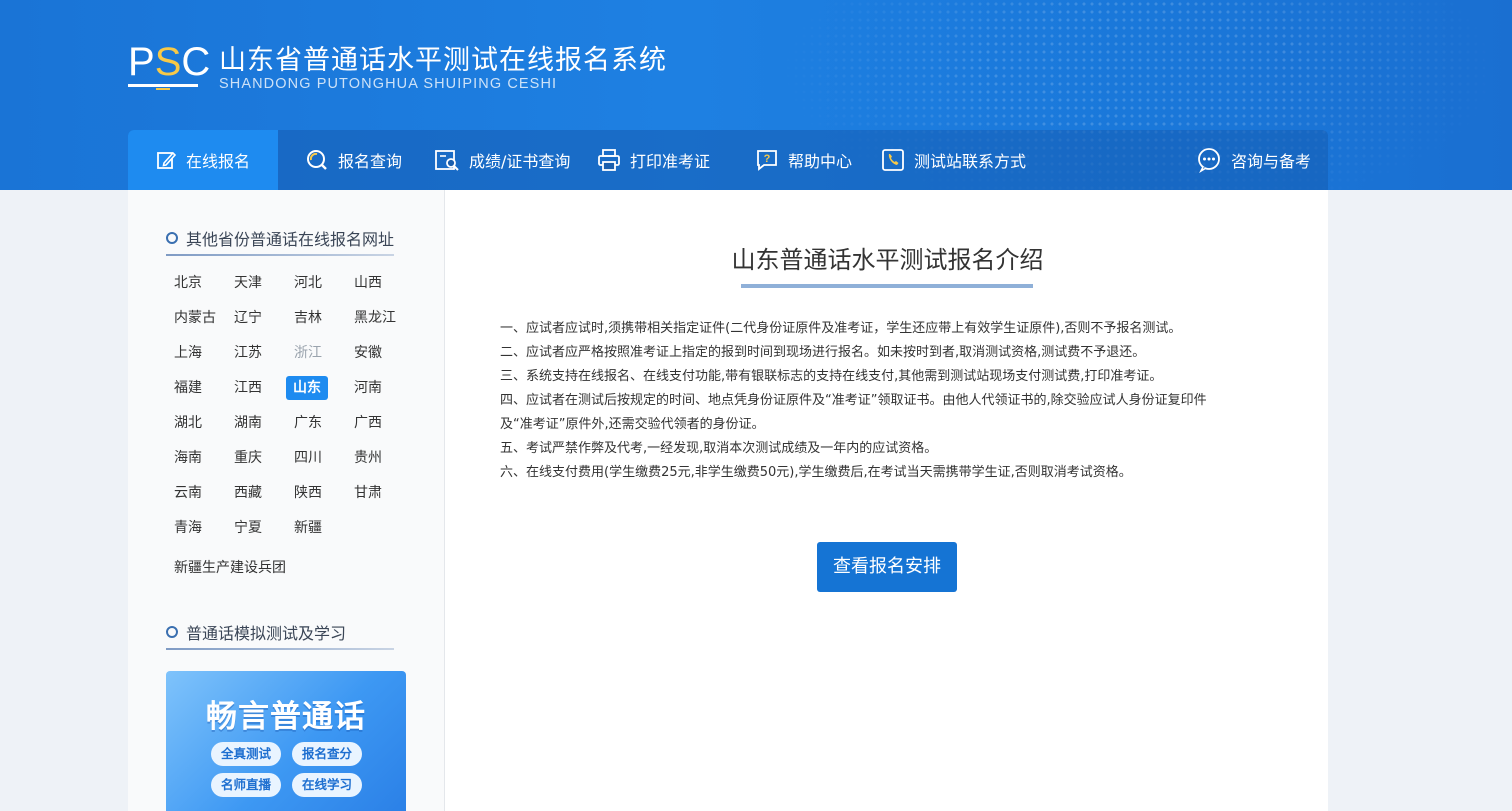 Image resolution: width=1512 pixels, height=811 pixels. What do you see at coordinates (286, 741) in the screenshot?
I see `changyan-promo-banner: 畅言普通话 全真测试 报名查分 名师直播 在线学习` at bounding box center [286, 741].